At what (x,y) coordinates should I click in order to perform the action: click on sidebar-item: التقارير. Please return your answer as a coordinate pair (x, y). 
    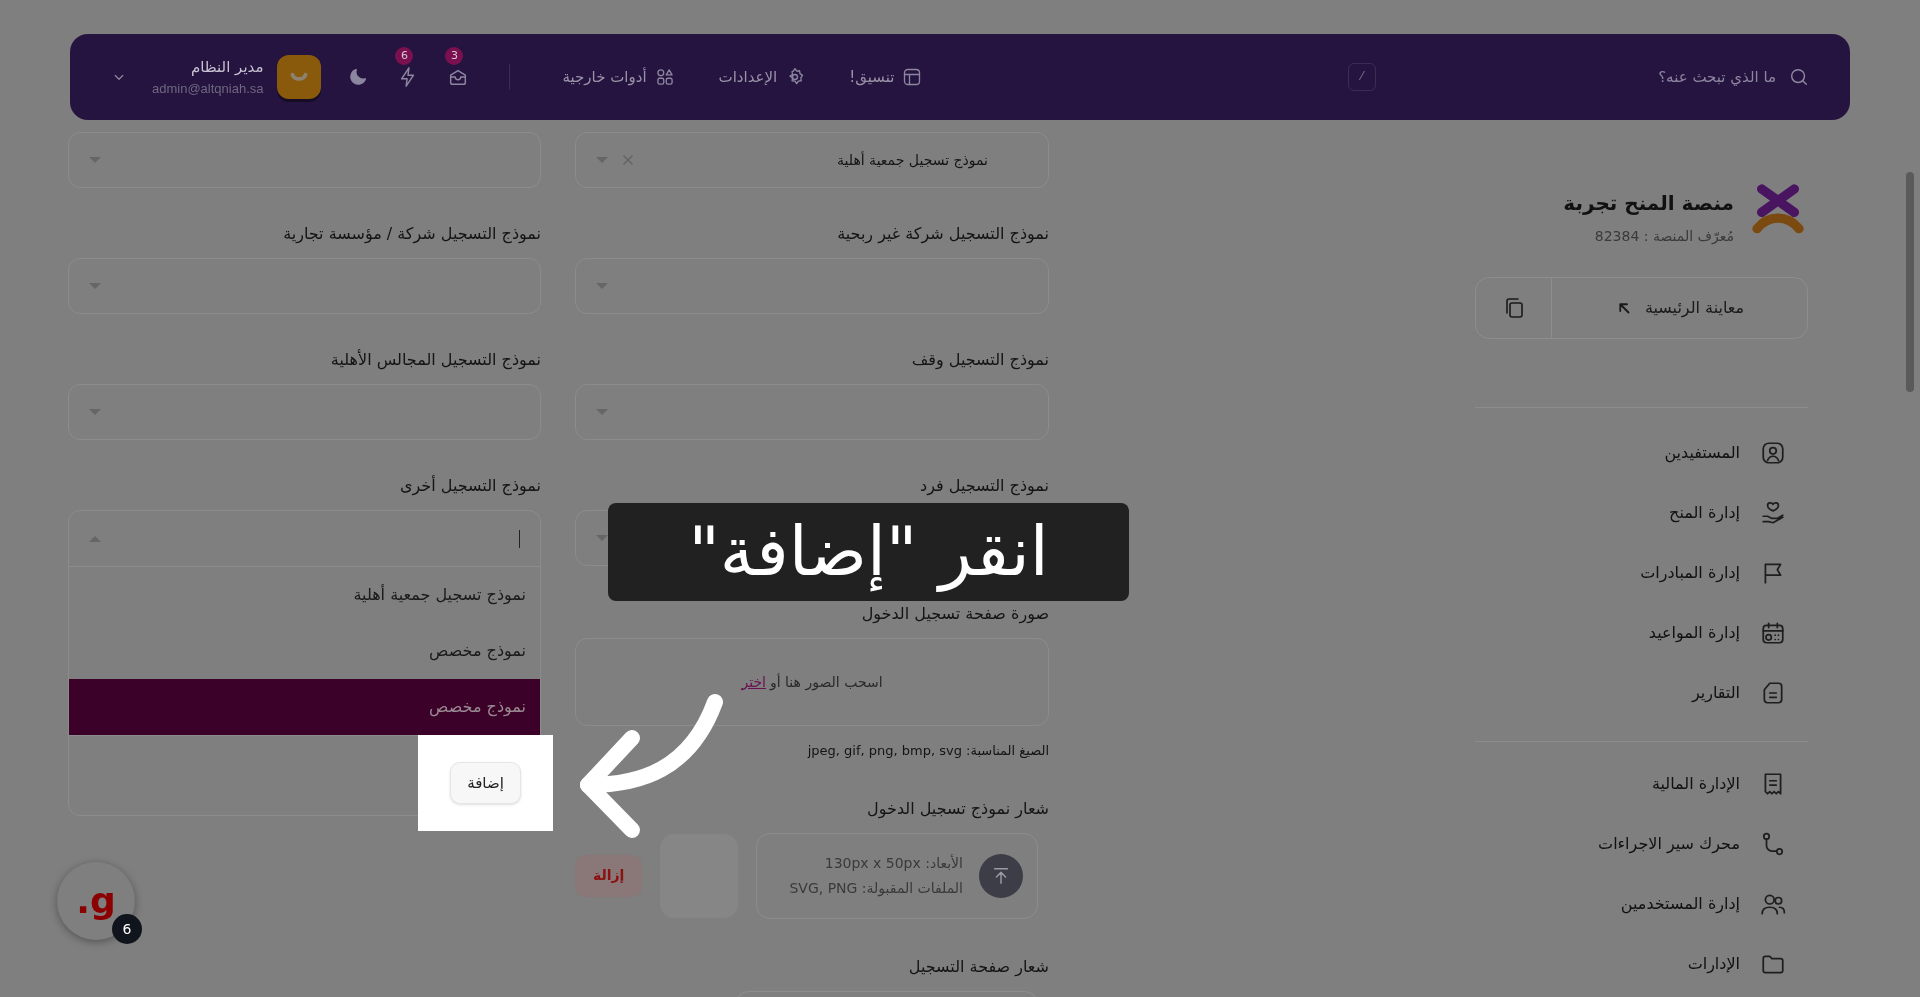
    Looking at the image, I should click on (1641, 693).